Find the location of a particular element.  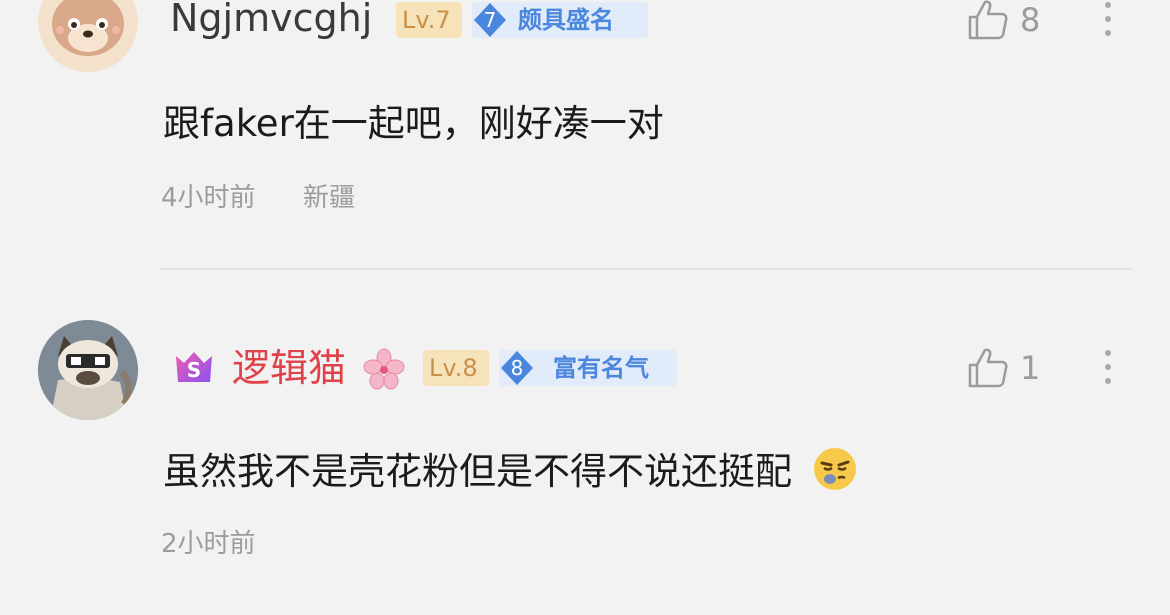

comment-text: 跟faker在一起吧，刚好凑一对 is located at coordinates (413, 123).